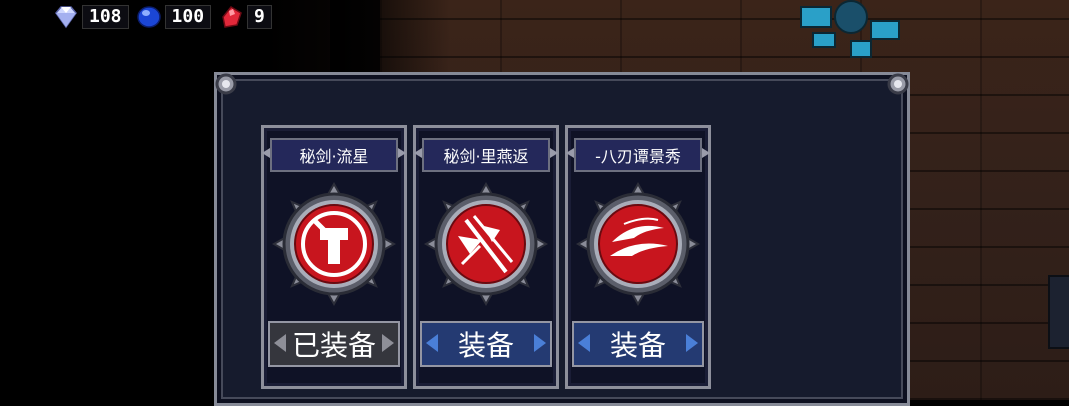  Describe the element at coordinates (486, 155) in the screenshot. I see `skill-name: 秘剑·里燕返` at that location.